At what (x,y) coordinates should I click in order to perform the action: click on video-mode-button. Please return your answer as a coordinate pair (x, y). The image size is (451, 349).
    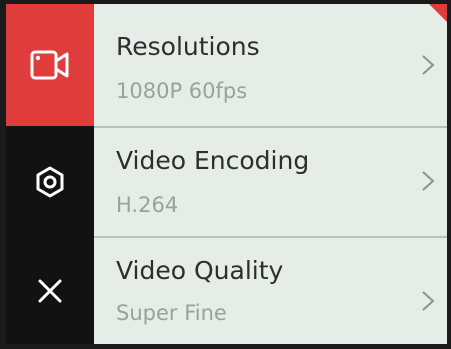
    Looking at the image, I should click on (50, 65).